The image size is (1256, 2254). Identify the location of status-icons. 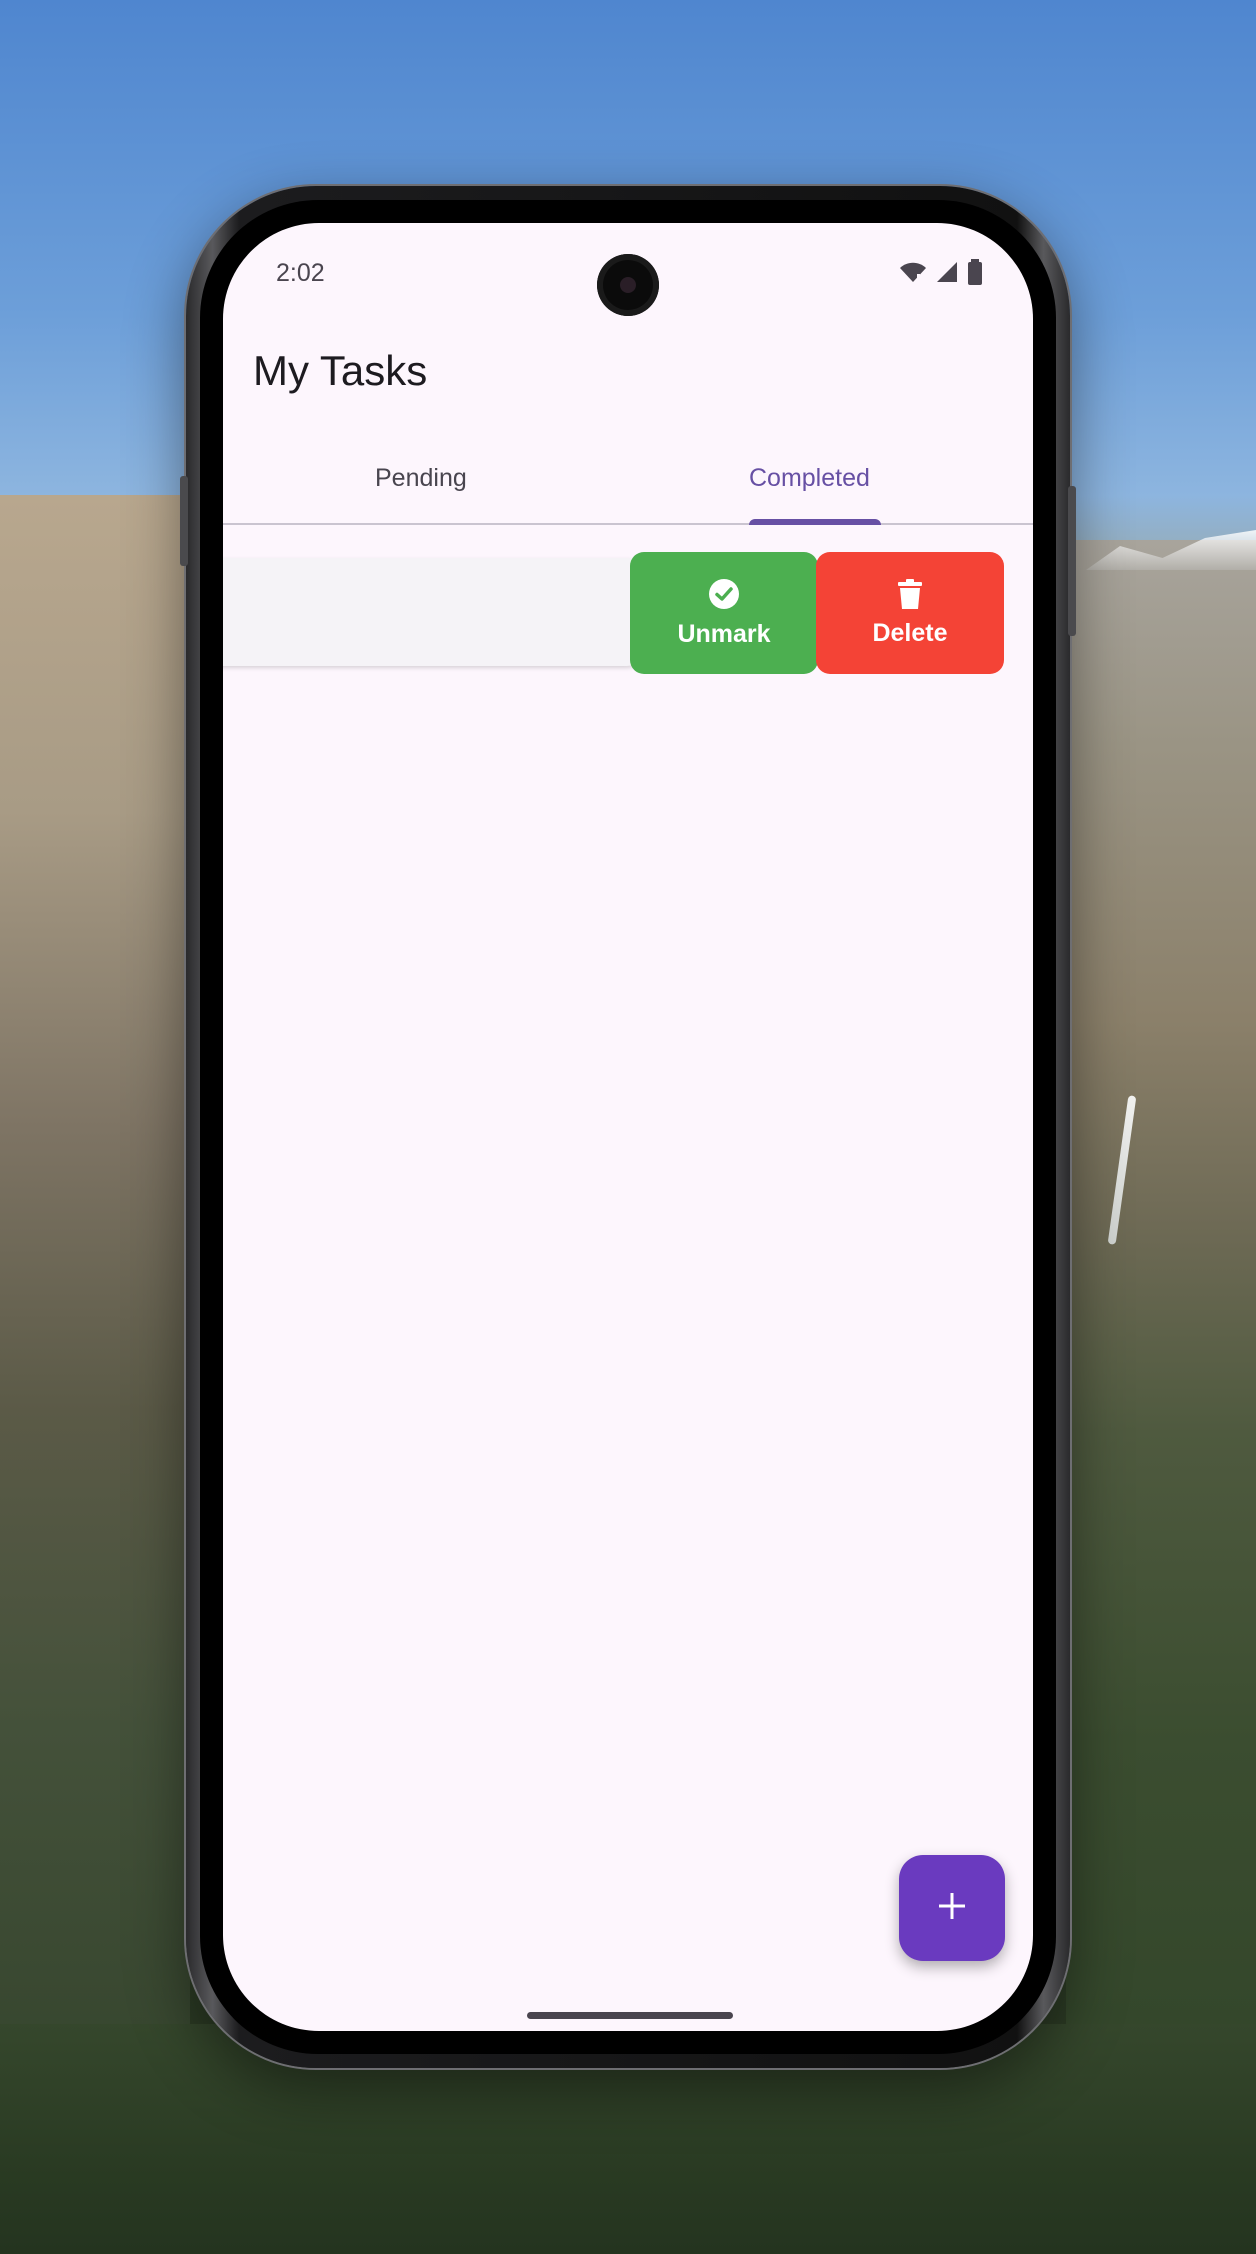
(941, 274).